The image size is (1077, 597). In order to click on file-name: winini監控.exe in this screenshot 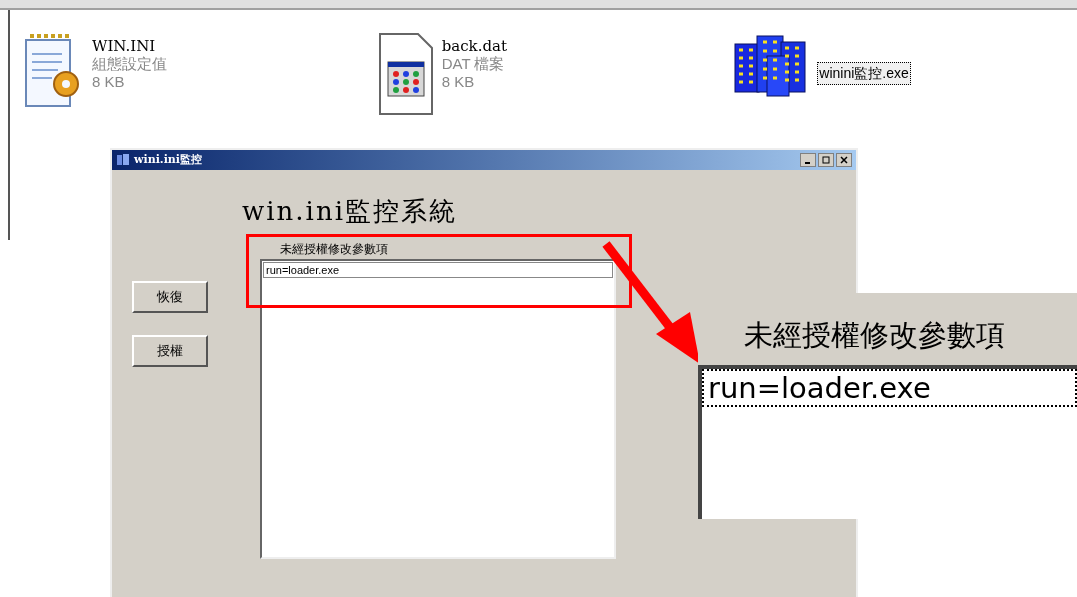, I will do `click(864, 73)`.